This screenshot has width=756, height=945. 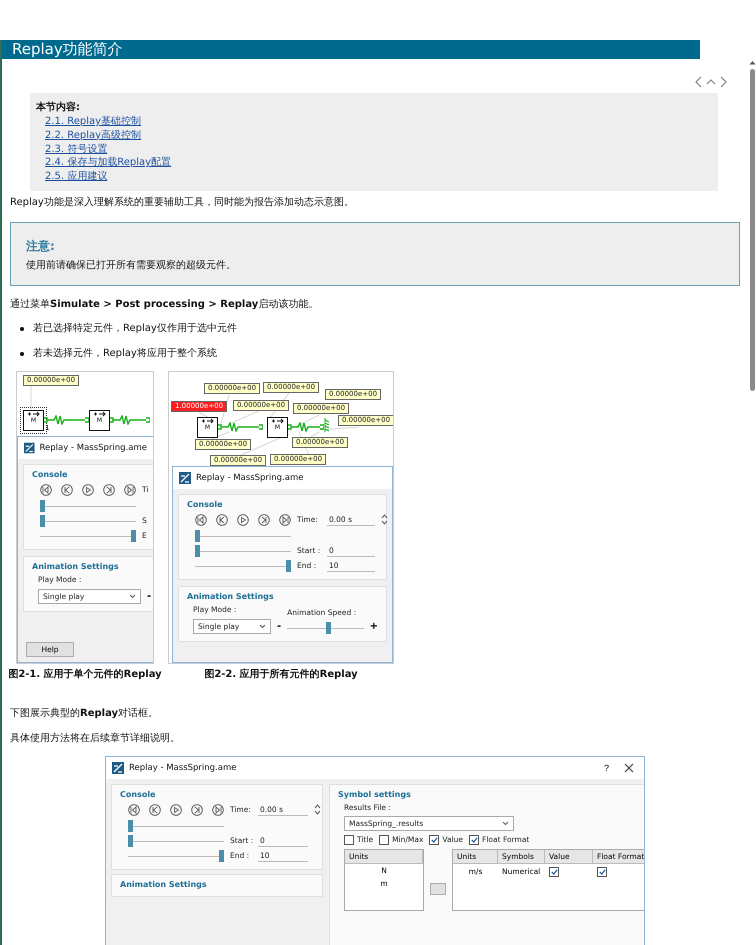 I want to click on toc-link: 2.3. 符号设置, so click(x=76, y=149).